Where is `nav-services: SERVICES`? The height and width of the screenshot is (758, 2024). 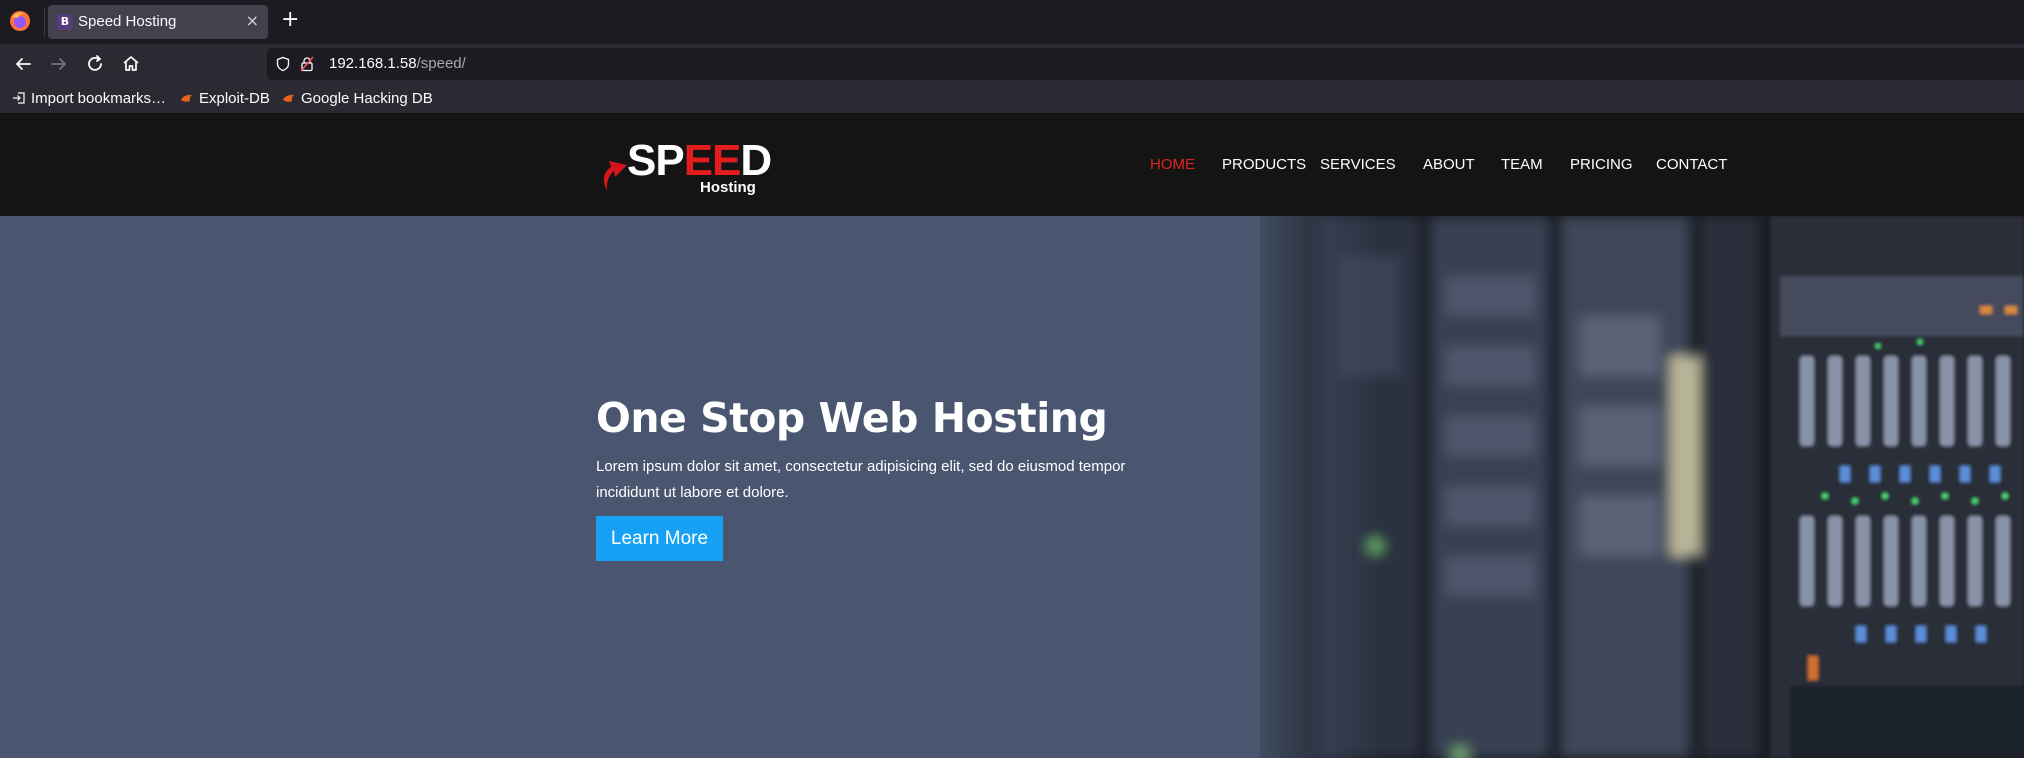
nav-services: SERVICES is located at coordinates (1358, 164).